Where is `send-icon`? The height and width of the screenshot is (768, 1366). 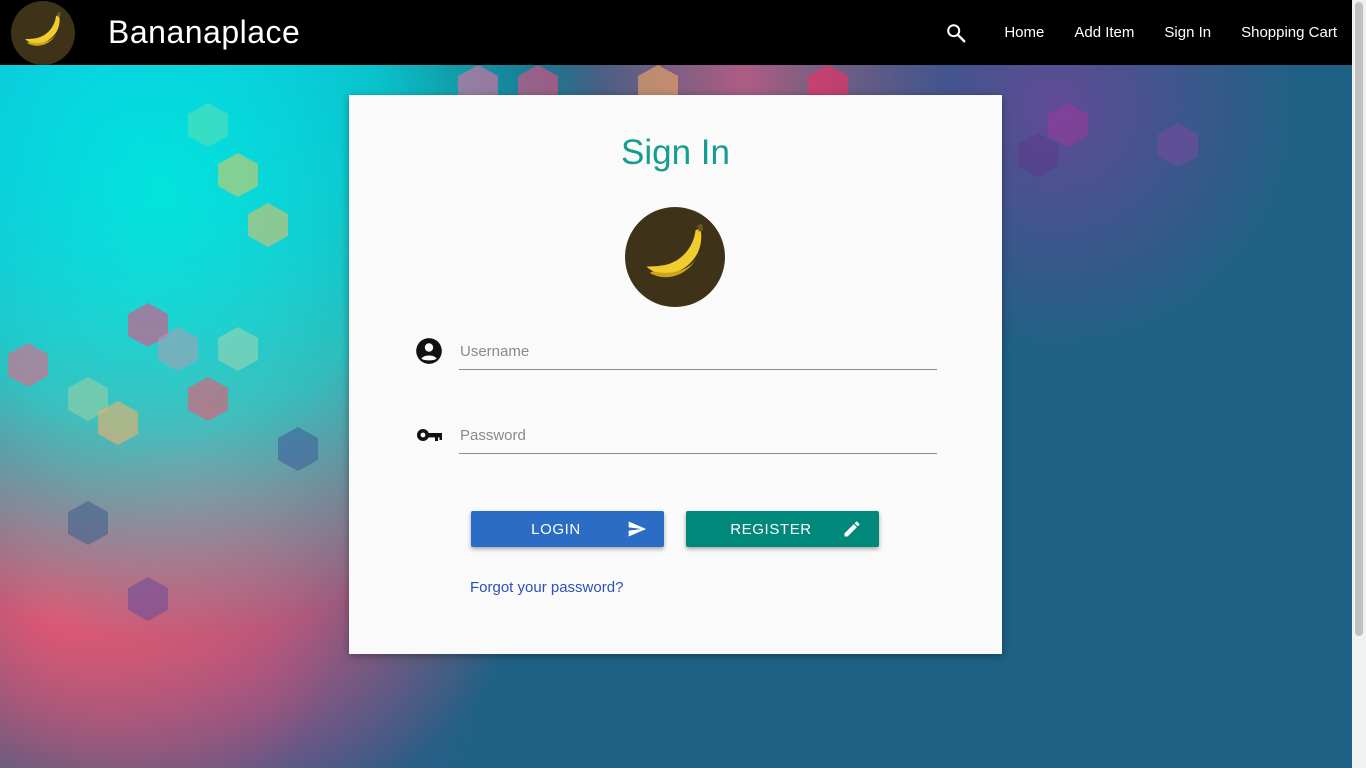
send-icon is located at coordinates (637, 529).